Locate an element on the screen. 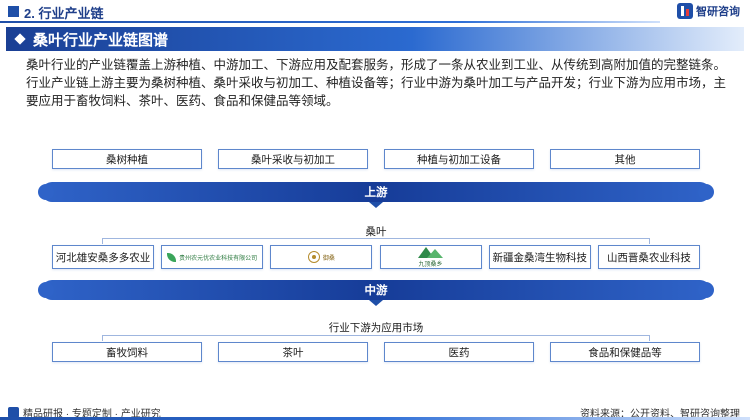  downstream-item: 茶叶 is located at coordinates (293, 352).